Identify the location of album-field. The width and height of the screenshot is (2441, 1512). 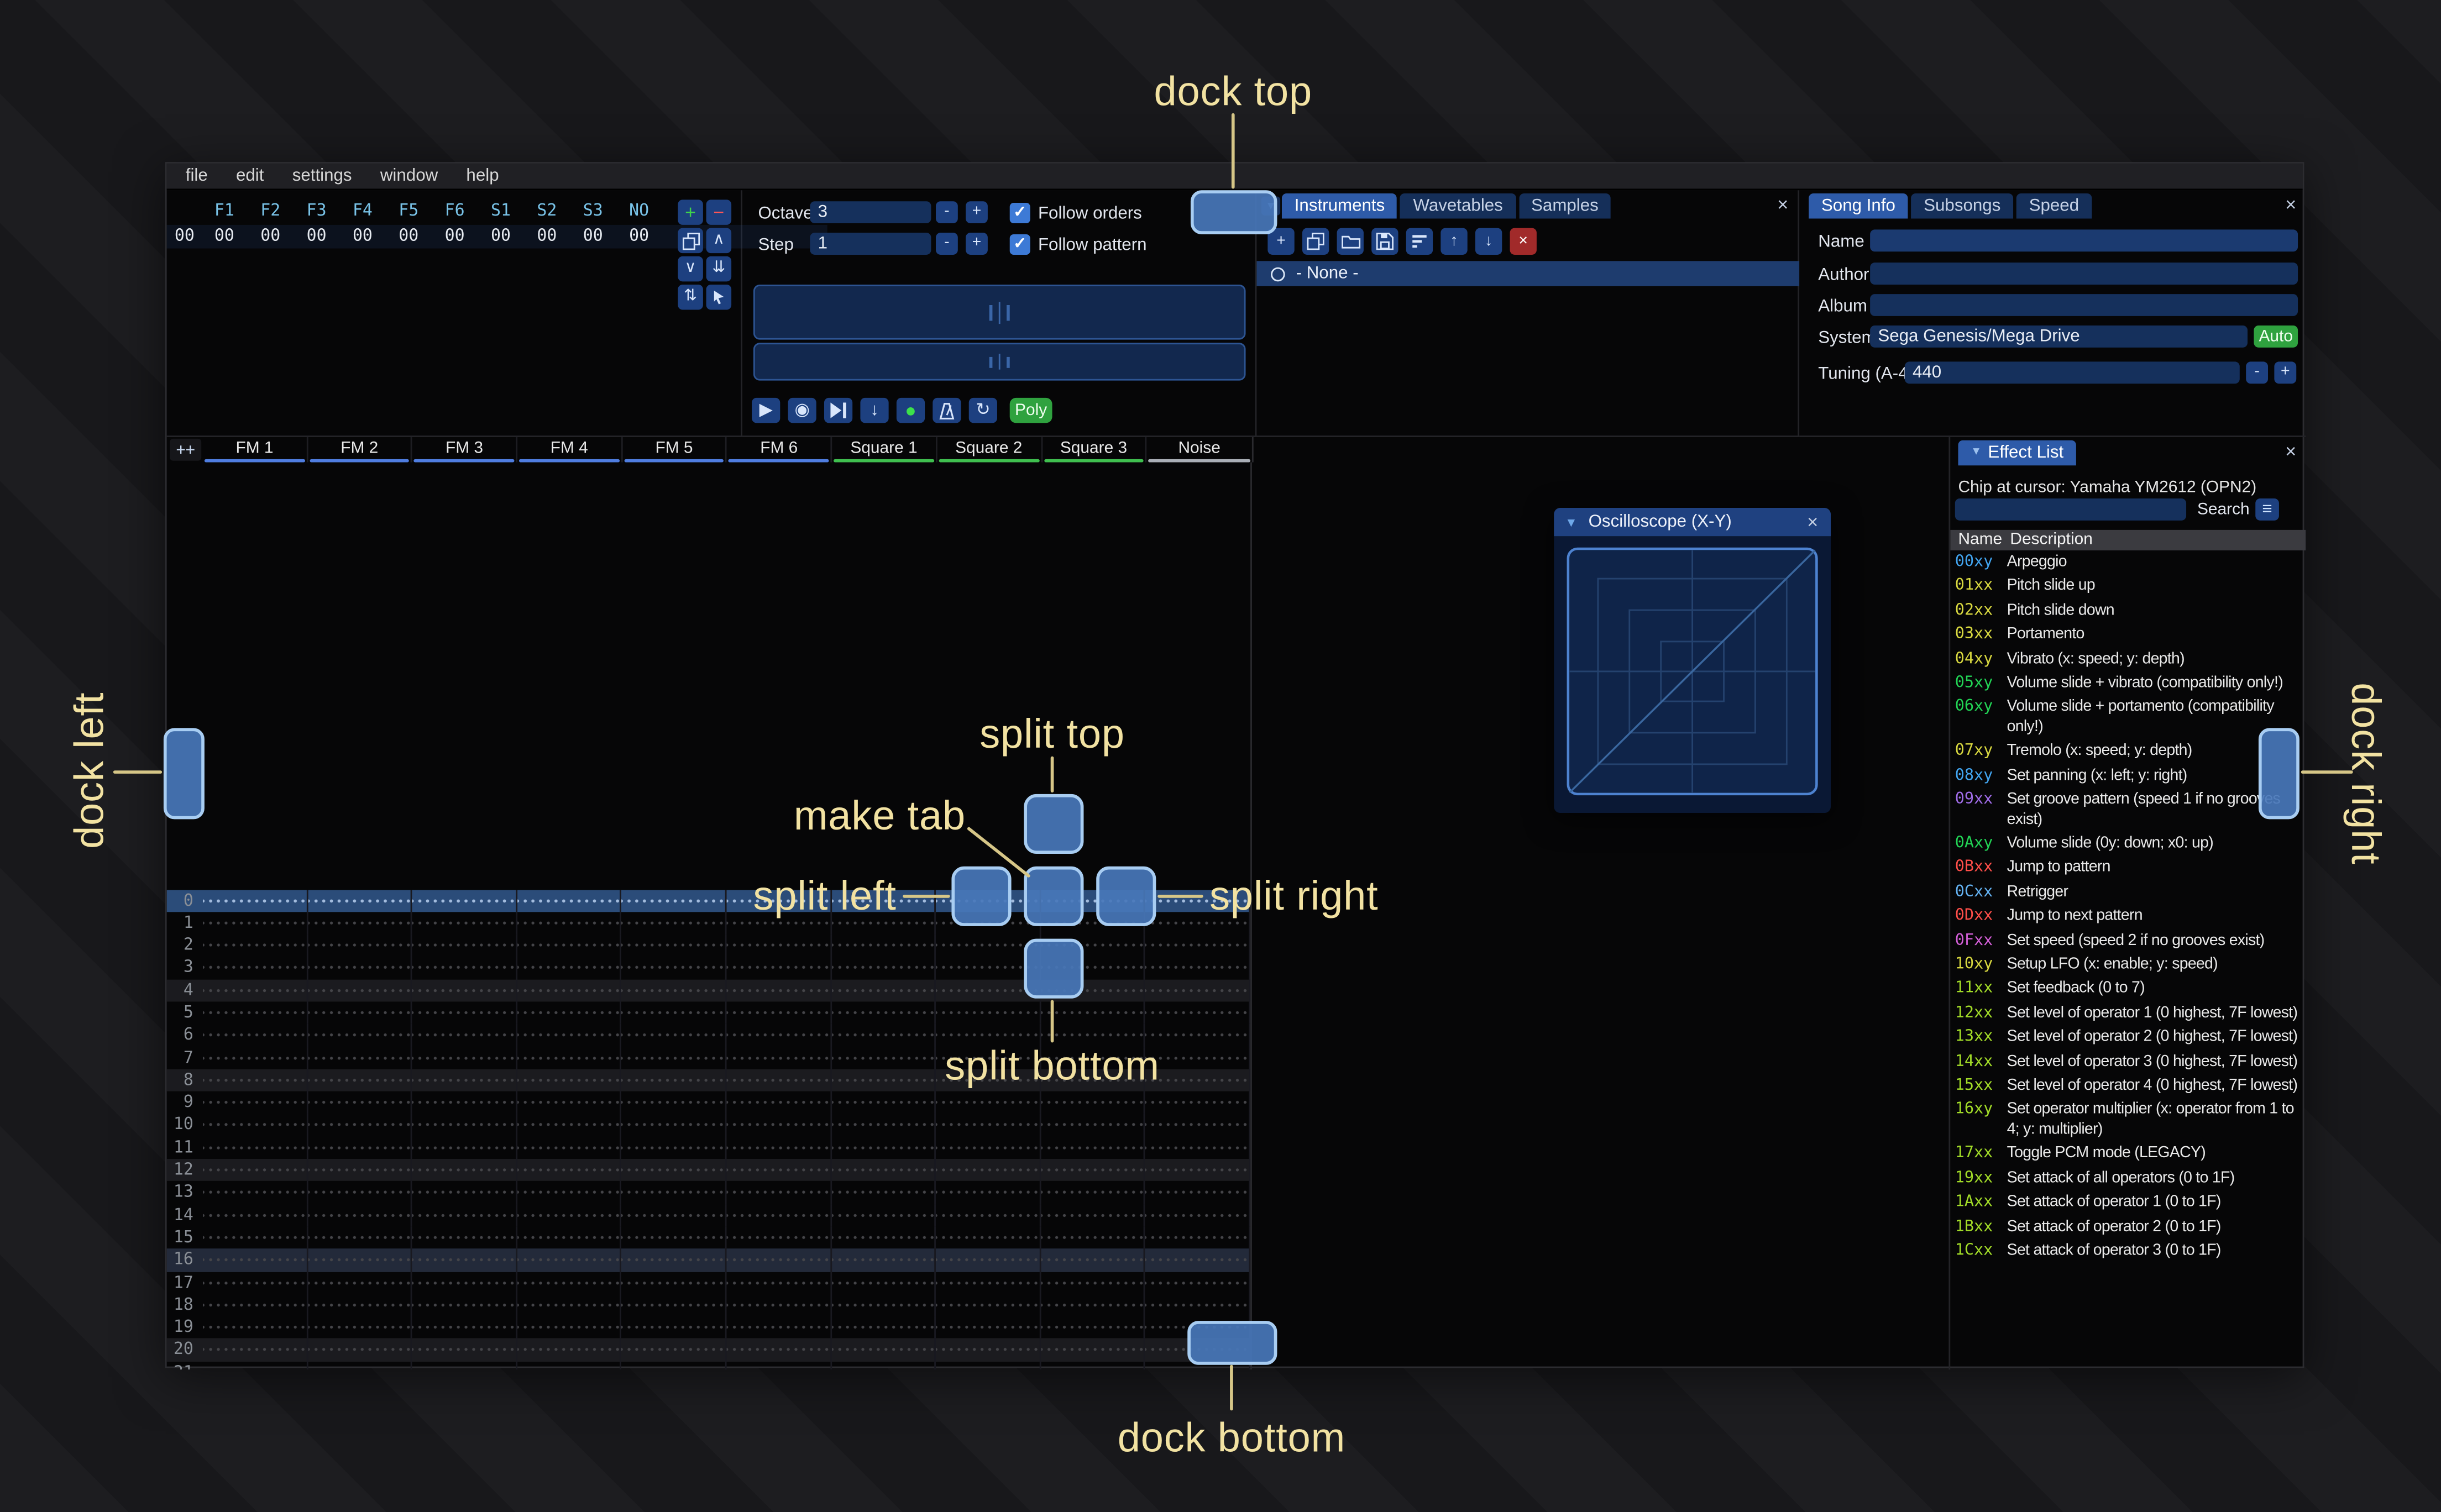
(2084, 305).